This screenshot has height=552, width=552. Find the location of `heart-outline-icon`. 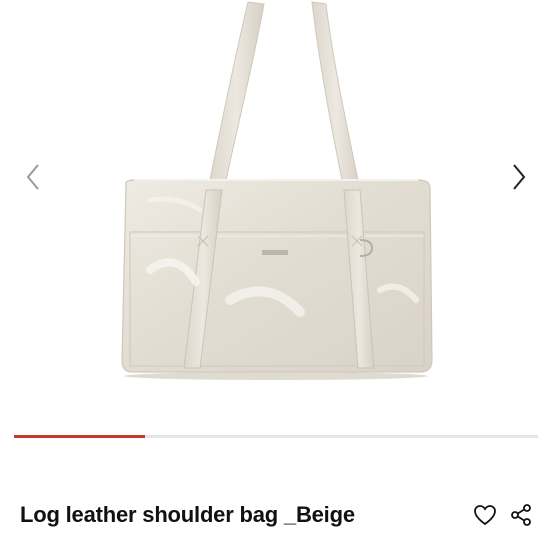

heart-outline-icon is located at coordinates (485, 515).